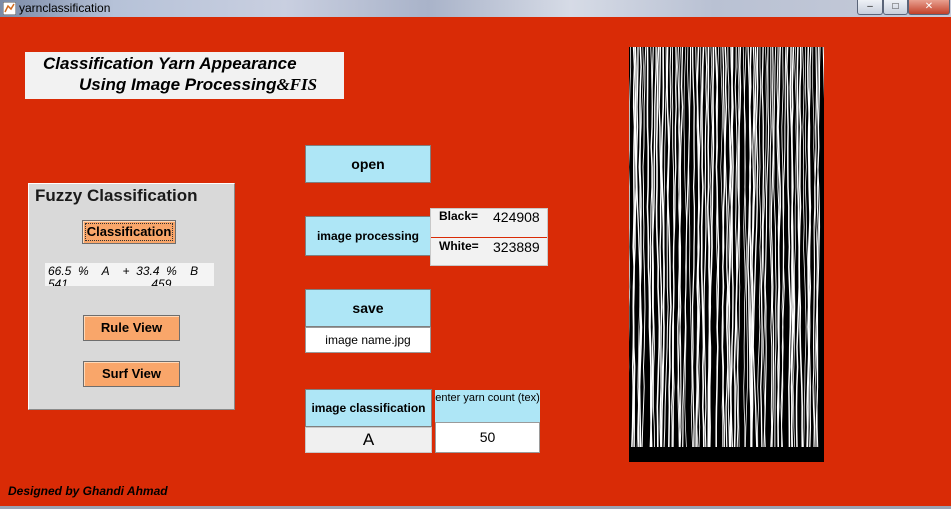 This screenshot has width=951, height=509. Describe the element at coordinates (368, 408) in the screenshot. I see `image-classification-button: image classification` at that location.